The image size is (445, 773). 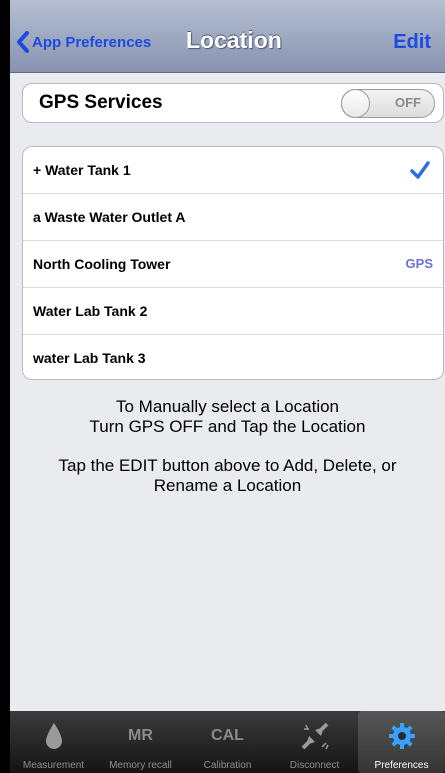 I want to click on location-row-north-cooling-tower: North Cooling Tower GPS, so click(x=233, y=264).